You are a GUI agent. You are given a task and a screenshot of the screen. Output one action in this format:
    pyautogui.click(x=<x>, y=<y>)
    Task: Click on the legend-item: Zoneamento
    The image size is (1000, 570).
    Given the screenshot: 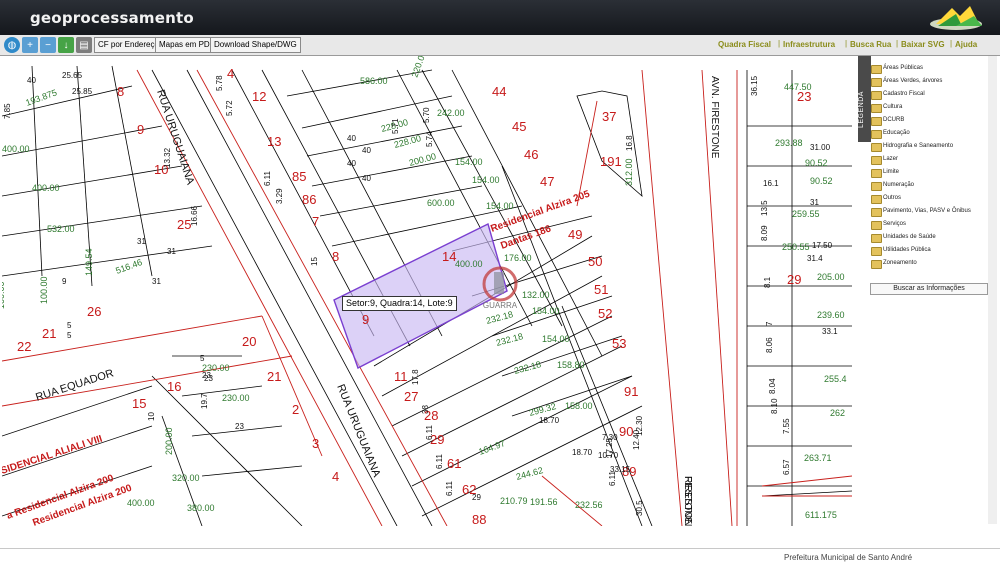 What is the action you would take?
    pyautogui.click(x=930, y=263)
    